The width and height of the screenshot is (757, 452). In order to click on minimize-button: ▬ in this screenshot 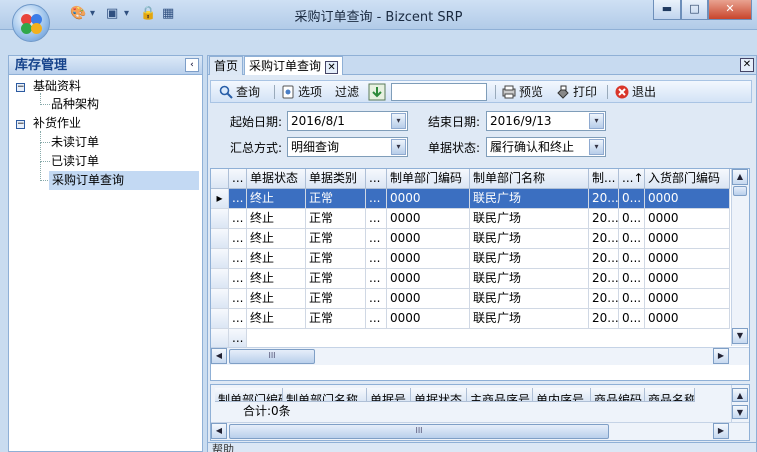, I will do `click(667, 10)`.